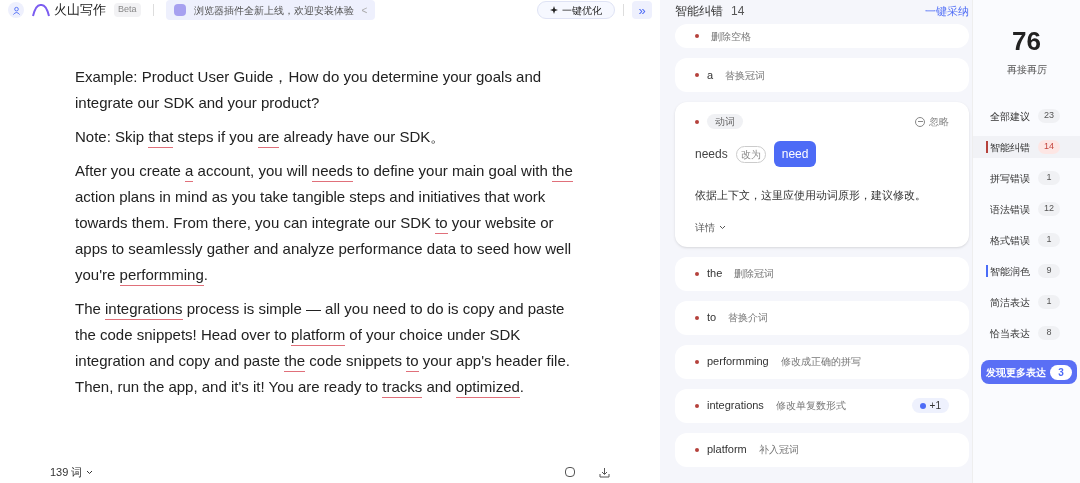  I want to click on tag: 动词, so click(725, 121).